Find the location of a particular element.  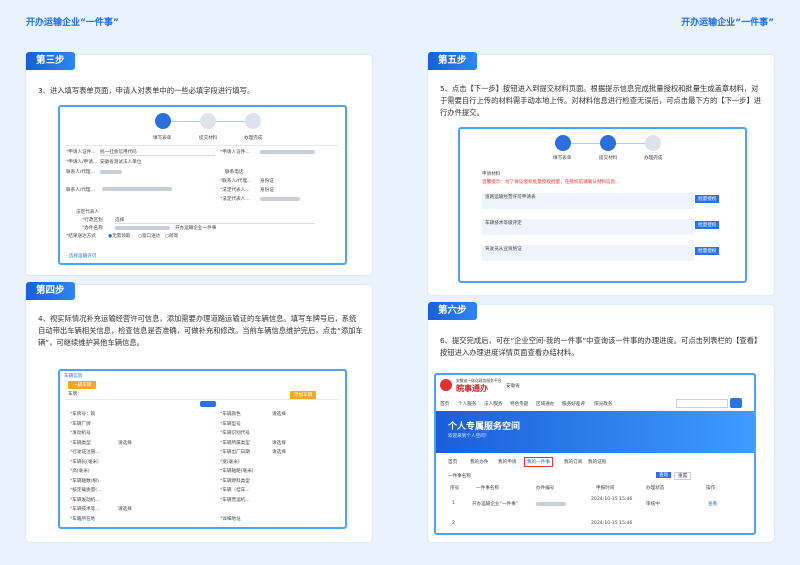

table-cell: 2 is located at coordinates (453, 523).